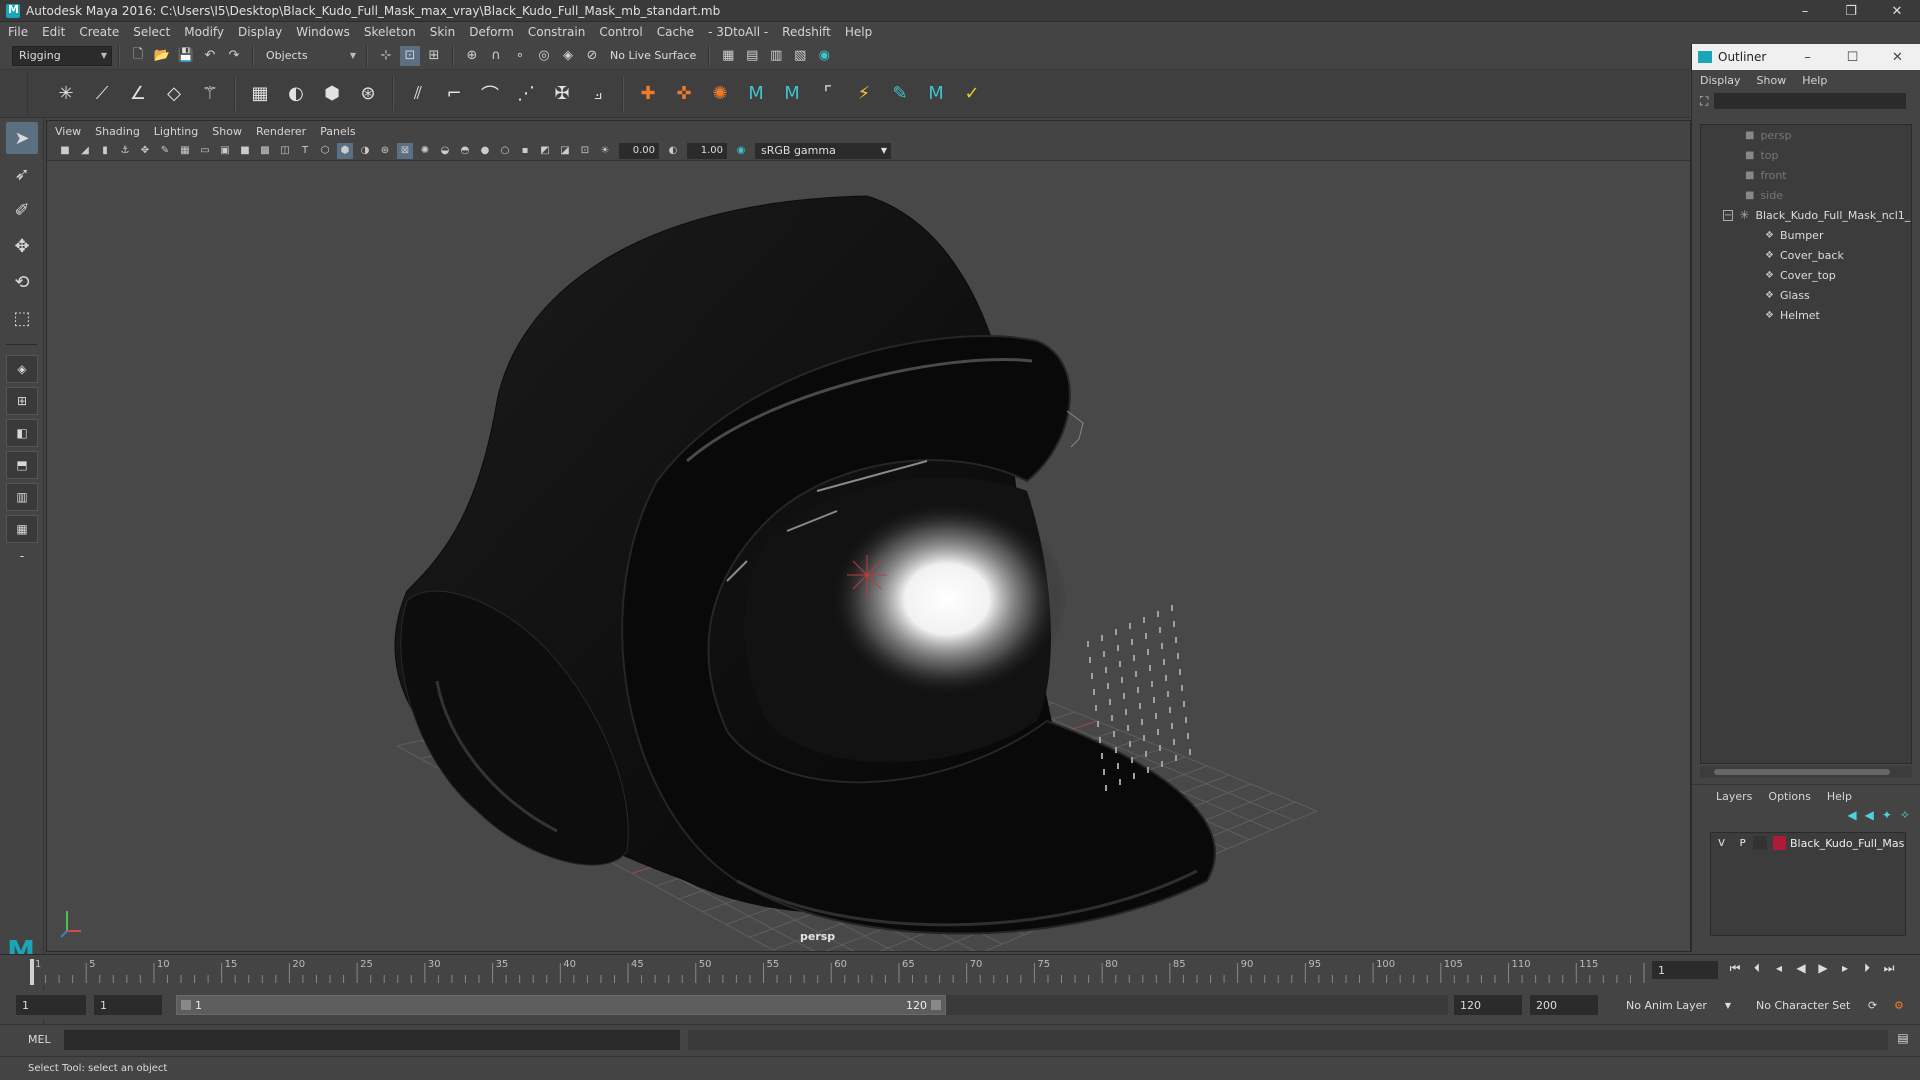  Describe the element at coordinates (598, 94) in the screenshot. I see `paint-weights-icon: ⟓` at that location.